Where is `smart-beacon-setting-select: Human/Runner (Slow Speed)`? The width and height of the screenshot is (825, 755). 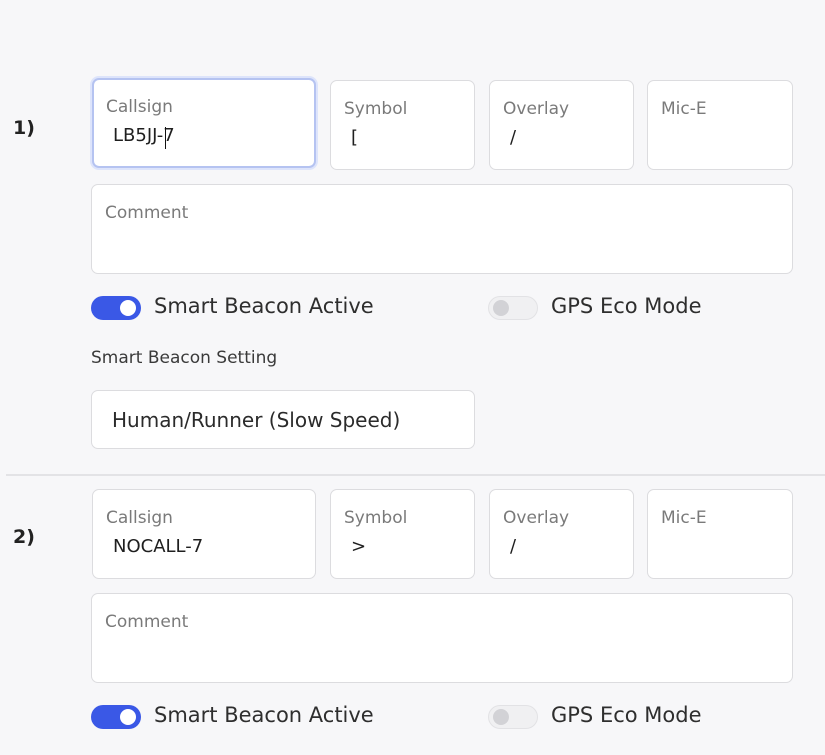
smart-beacon-setting-select: Human/Runner (Slow Speed) is located at coordinates (283, 419).